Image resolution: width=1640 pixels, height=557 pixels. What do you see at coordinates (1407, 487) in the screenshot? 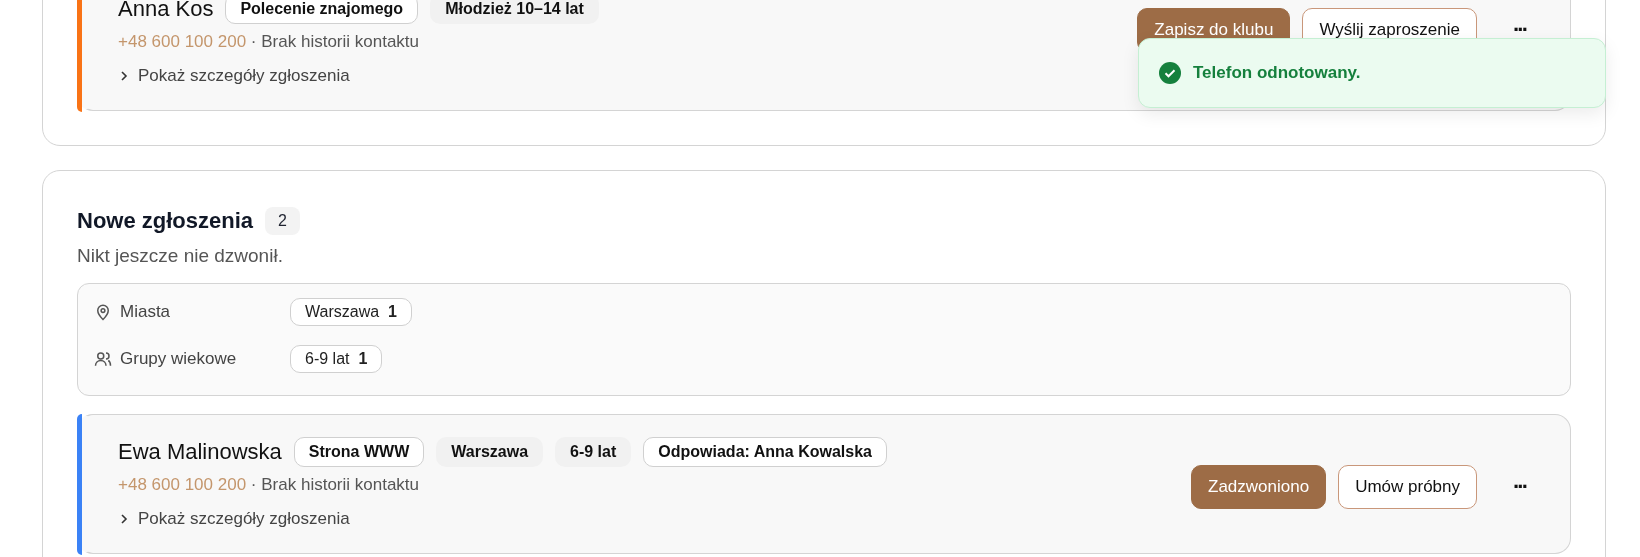
I see `secondary-button: Umów próbny` at bounding box center [1407, 487].